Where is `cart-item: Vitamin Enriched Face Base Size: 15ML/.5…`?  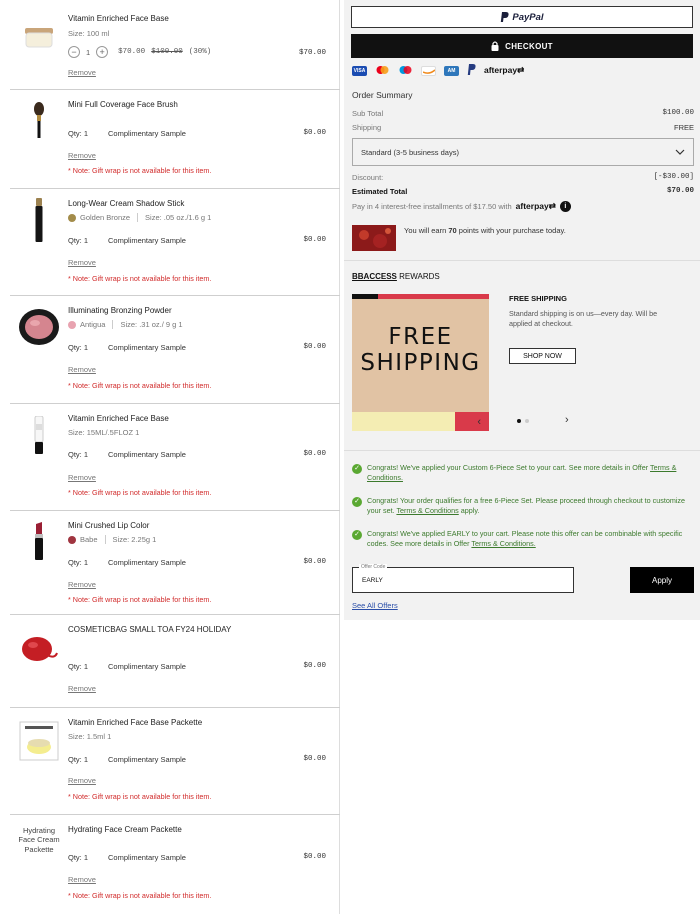
cart-item: Vitamin Enriched Face Base Size: 15ML/.5… is located at coordinates (175, 457).